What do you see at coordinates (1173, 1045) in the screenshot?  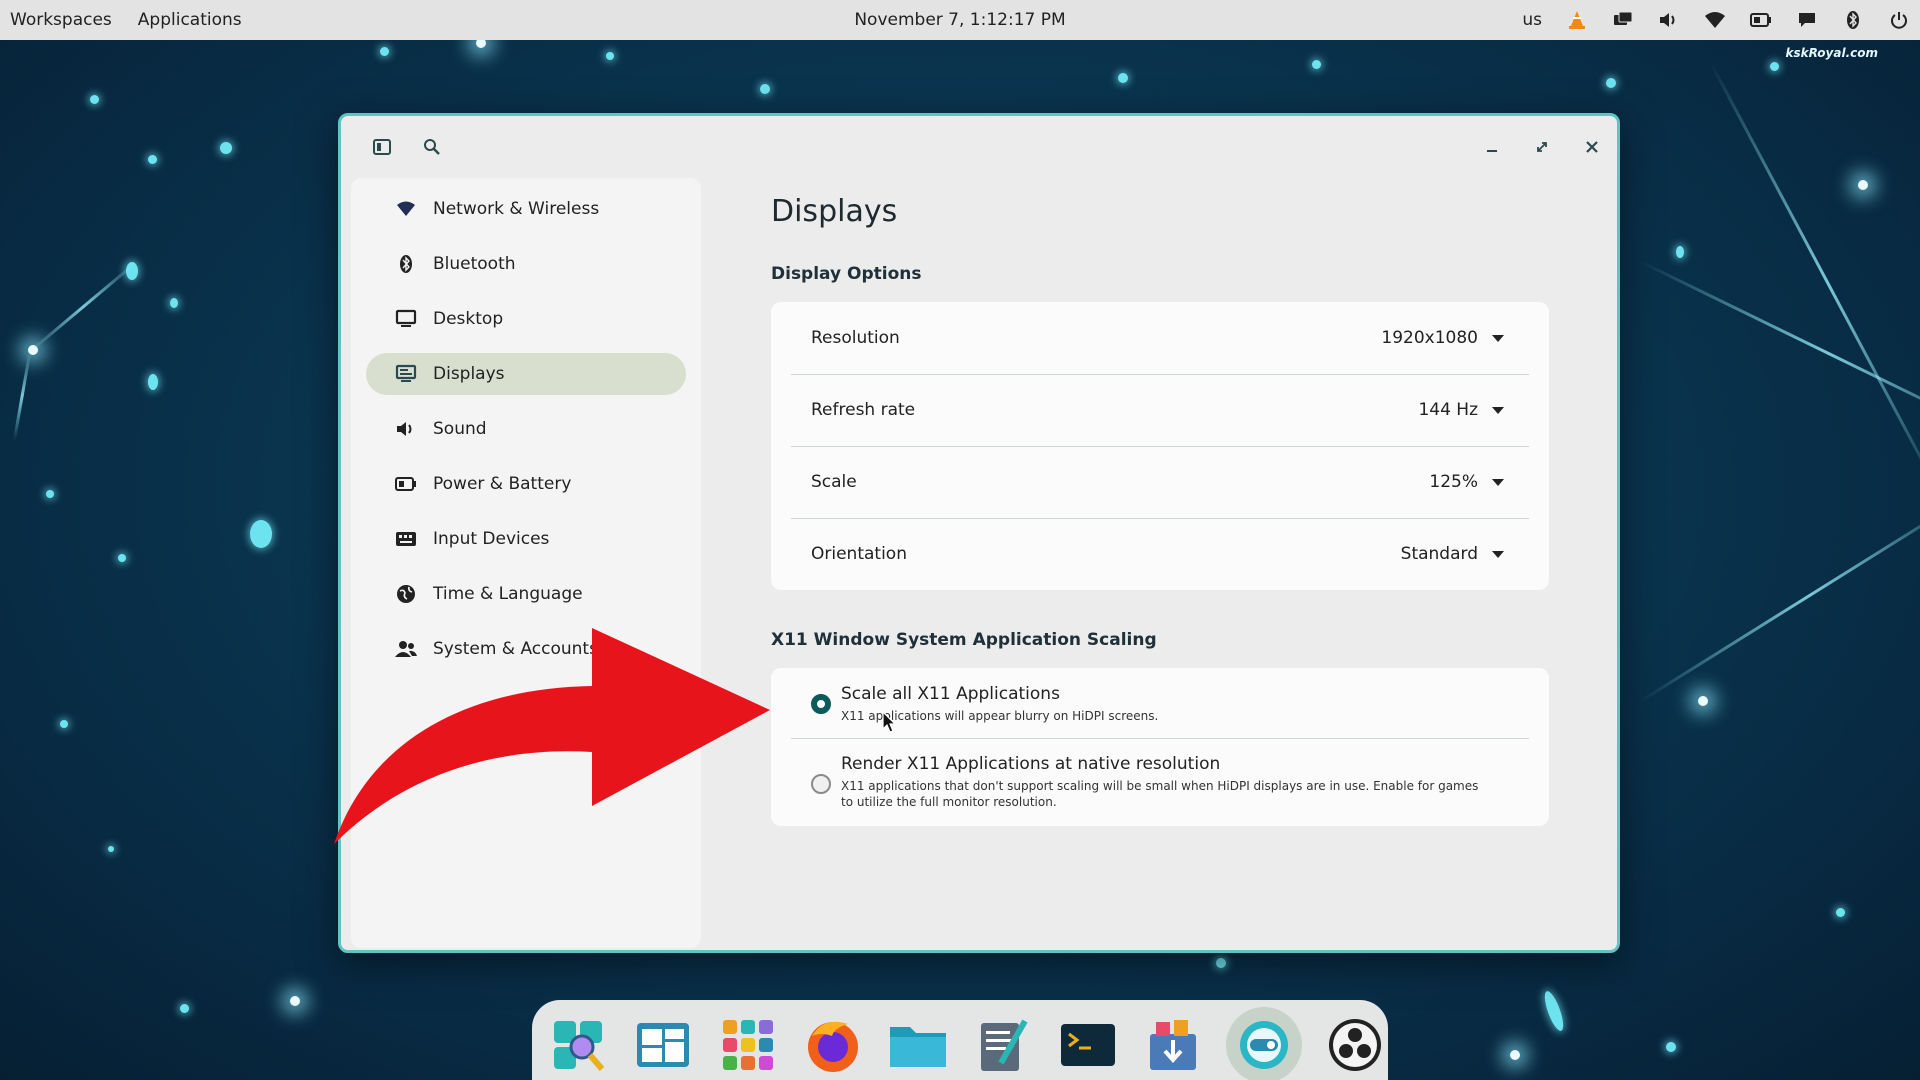 I see `store-icon` at bounding box center [1173, 1045].